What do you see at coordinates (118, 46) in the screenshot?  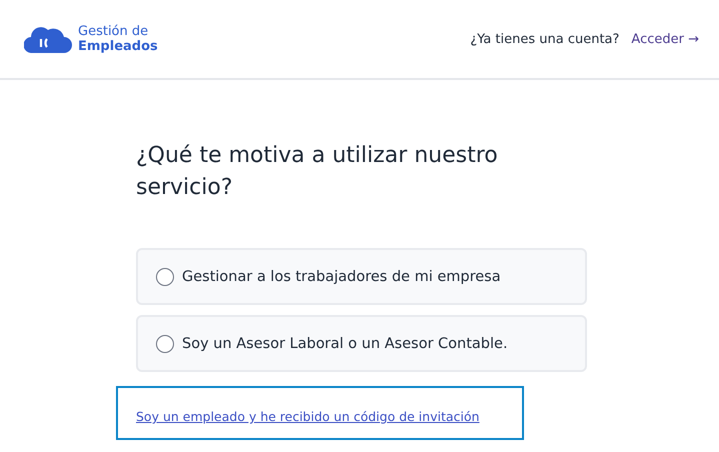 I see `logo-text: Empleados` at bounding box center [118, 46].